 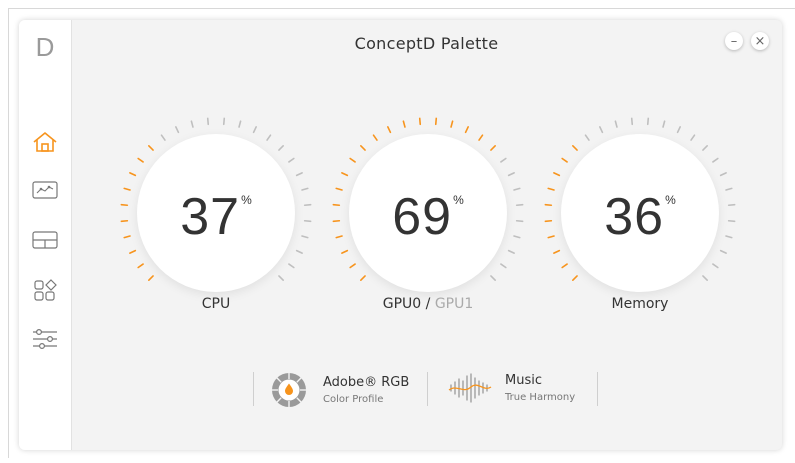 I want to click on app-logo: D, so click(x=45, y=47).